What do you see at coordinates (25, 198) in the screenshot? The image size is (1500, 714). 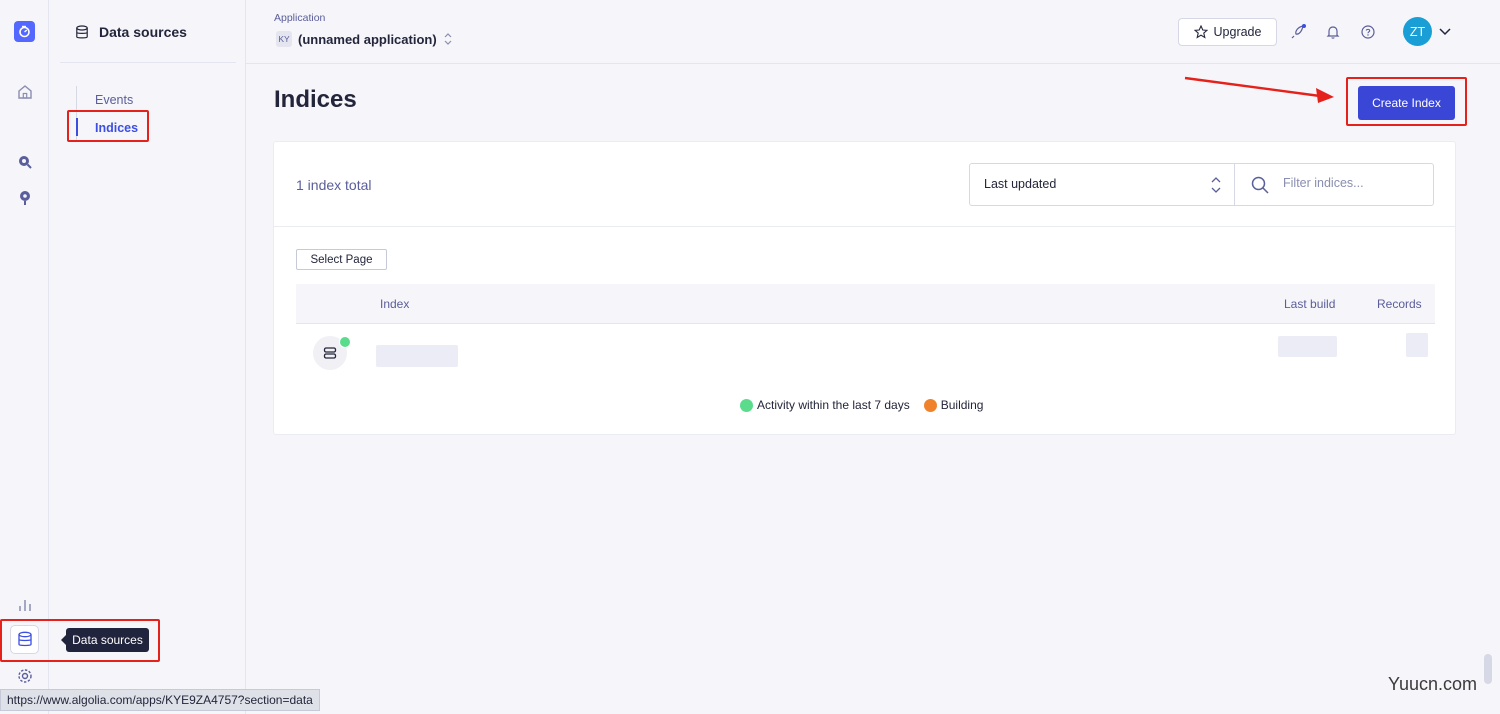 I see `recommend-product-icon` at bounding box center [25, 198].